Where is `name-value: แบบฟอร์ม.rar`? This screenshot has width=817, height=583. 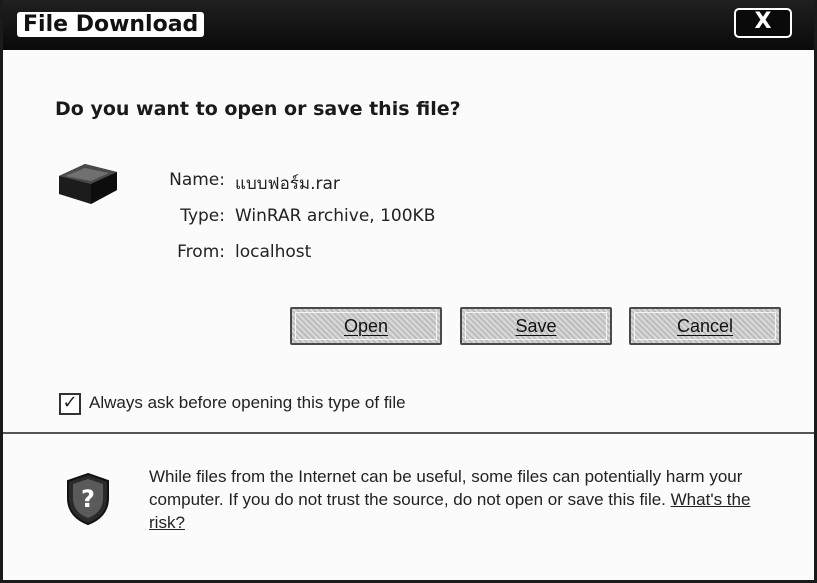 name-value: แบบฟอร์ม.rar is located at coordinates (287, 184).